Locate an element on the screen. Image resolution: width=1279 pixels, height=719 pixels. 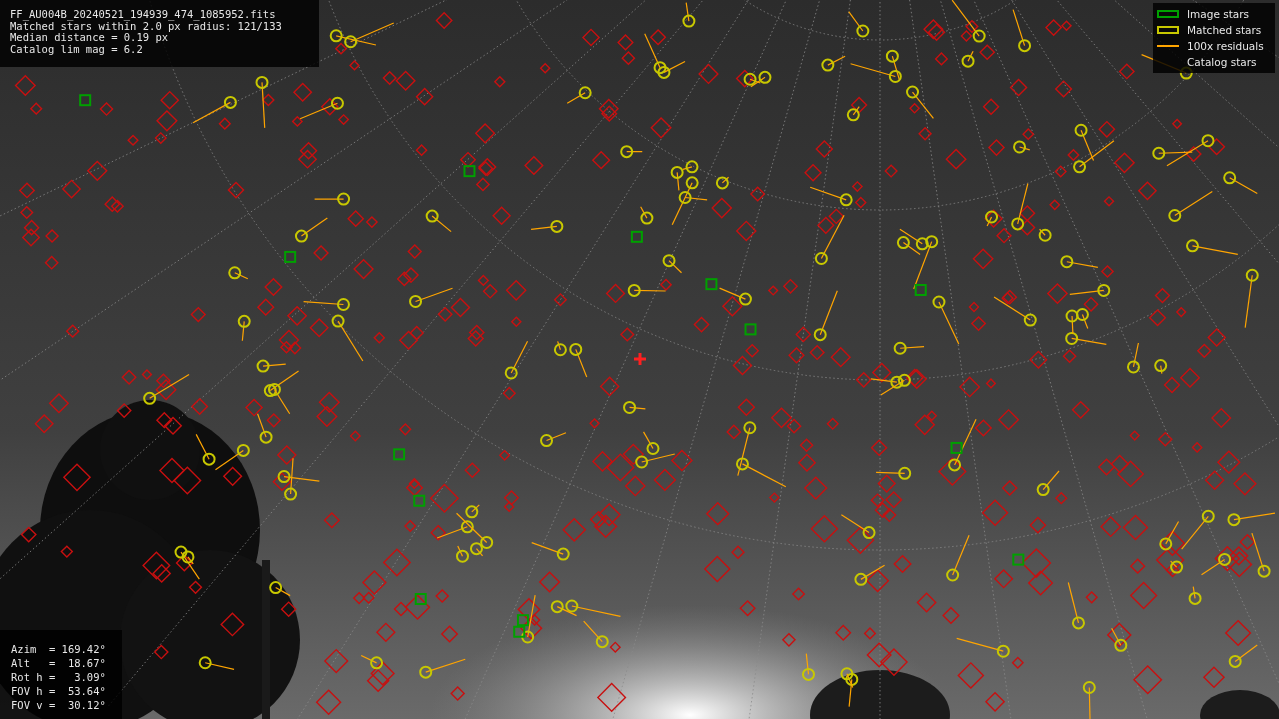
pointing-text: FOV v = 30.12° is located at coordinates (59, 705).